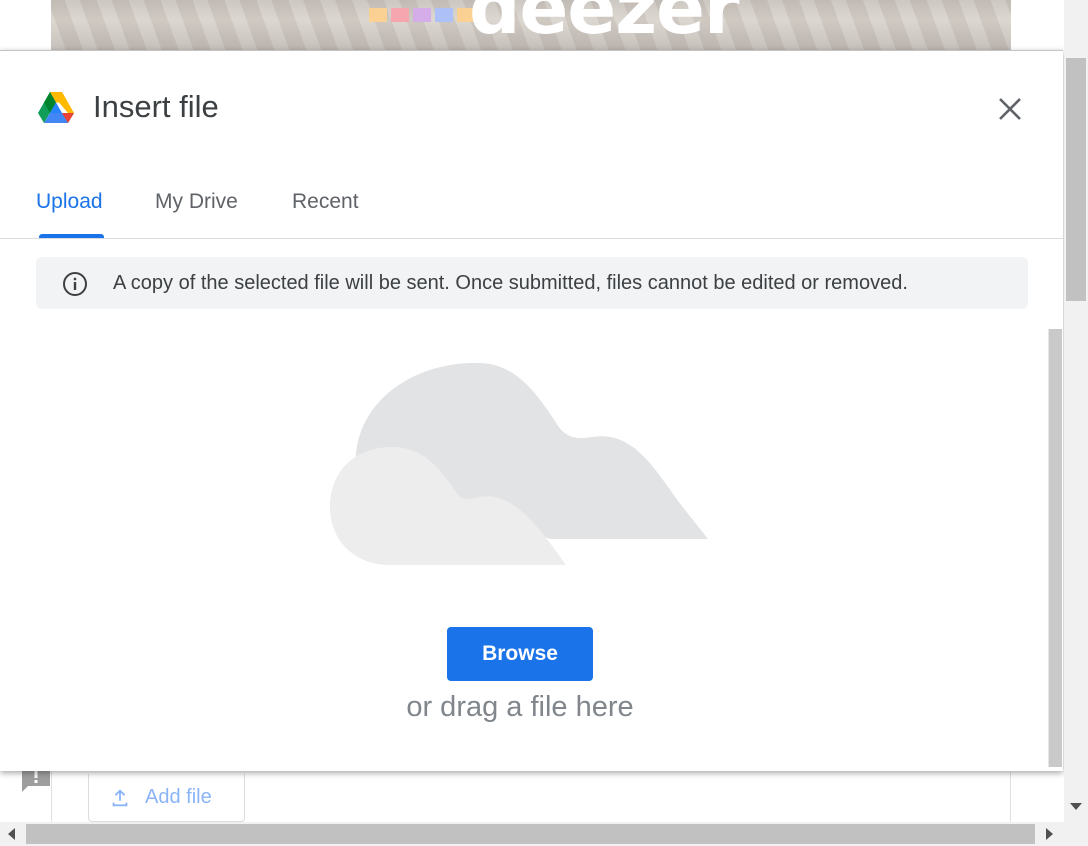 The image size is (1088, 846). Describe the element at coordinates (531, 25) in the screenshot. I see `header-banner-image: deezer` at that location.